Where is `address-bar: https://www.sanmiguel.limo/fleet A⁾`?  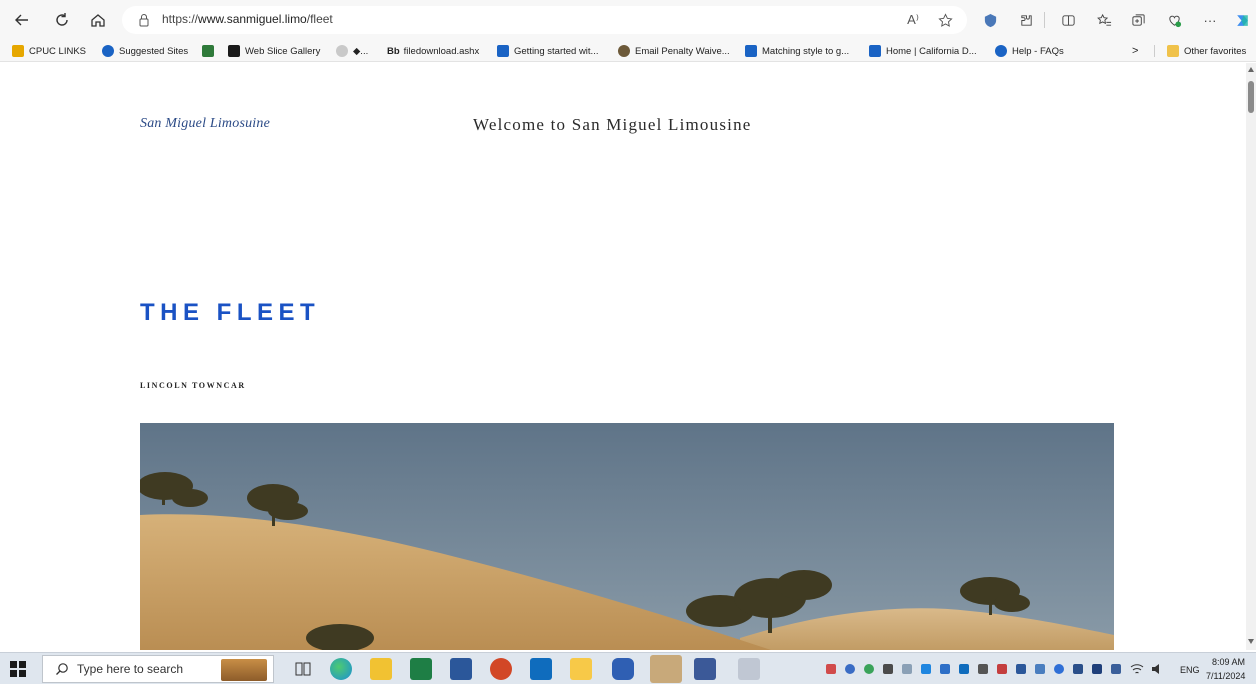
address-bar: https://www.sanmiguel.limo/fleet A⁾ is located at coordinates (544, 20).